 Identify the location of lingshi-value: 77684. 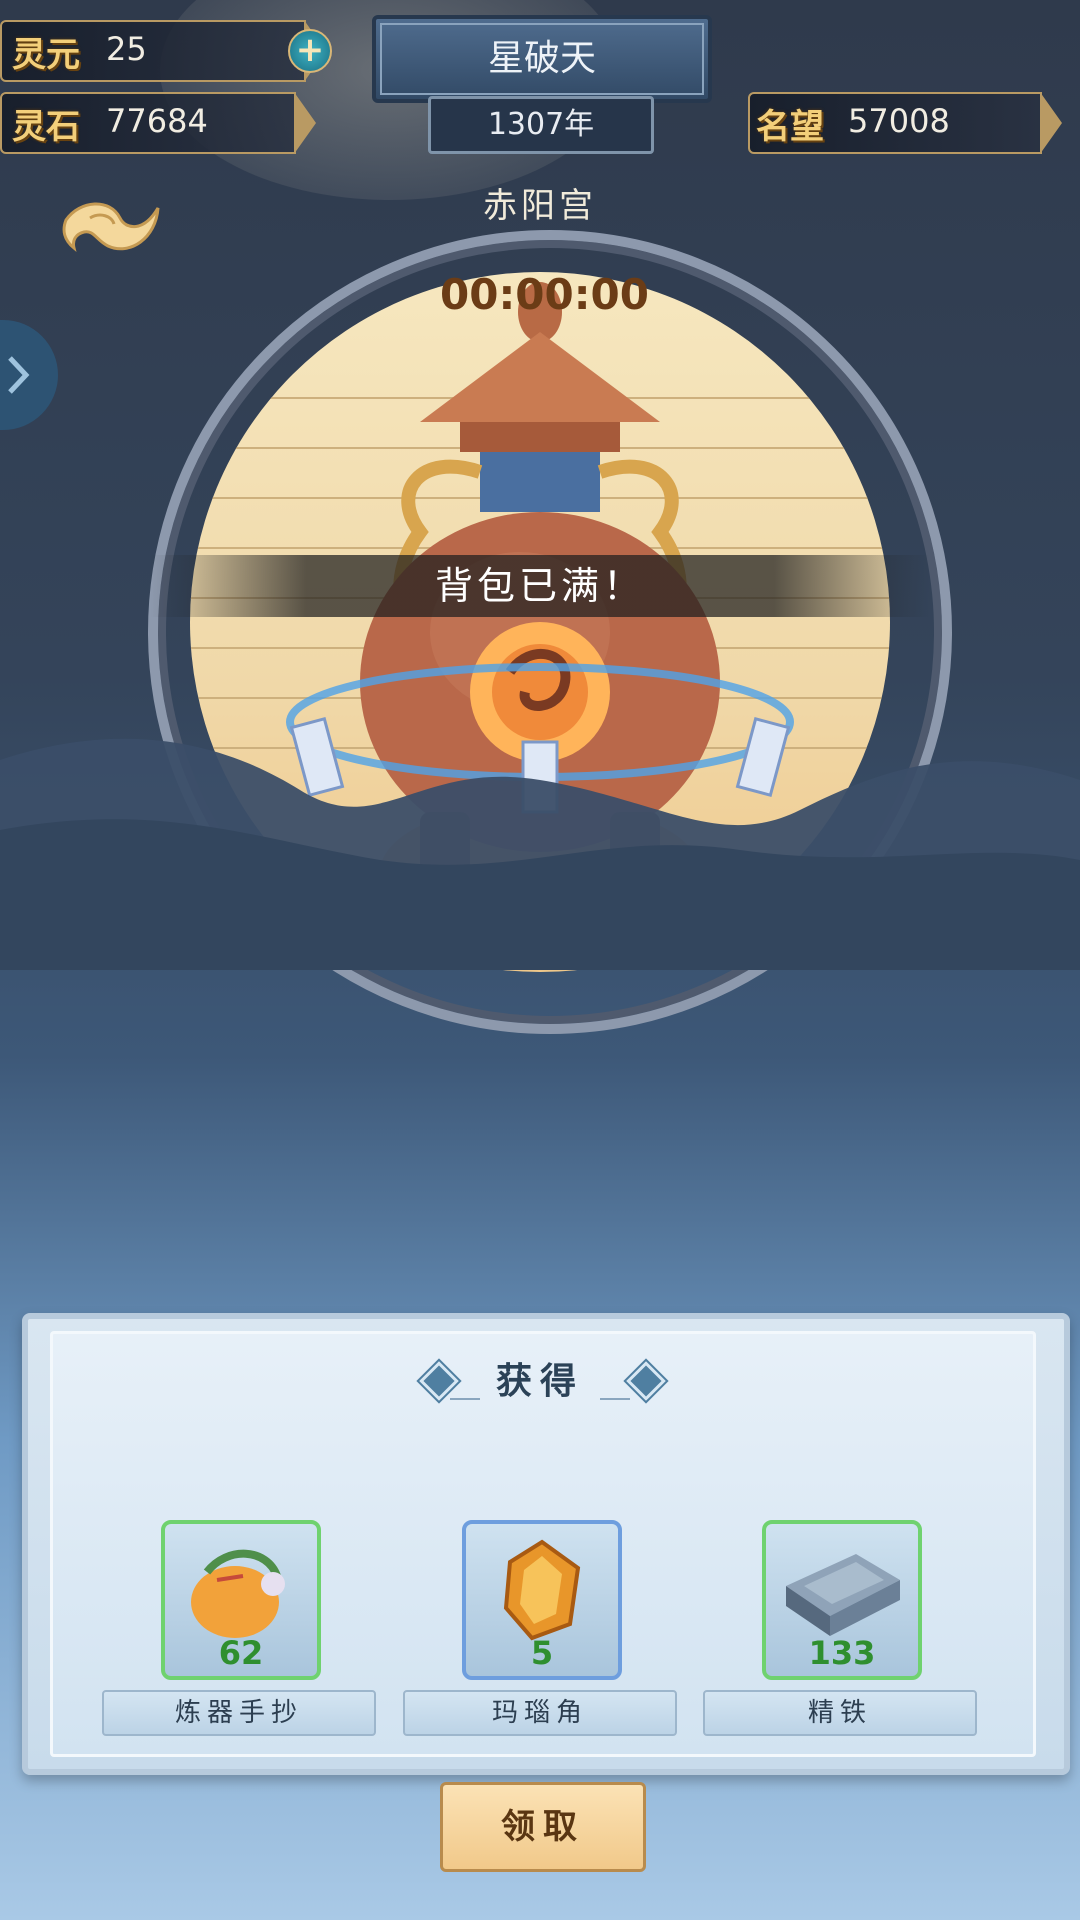
(157, 121).